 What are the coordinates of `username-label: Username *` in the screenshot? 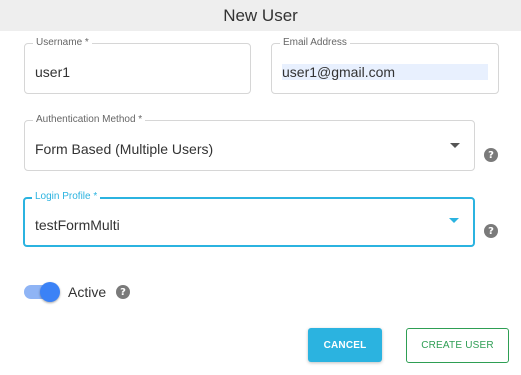 It's located at (62, 43).